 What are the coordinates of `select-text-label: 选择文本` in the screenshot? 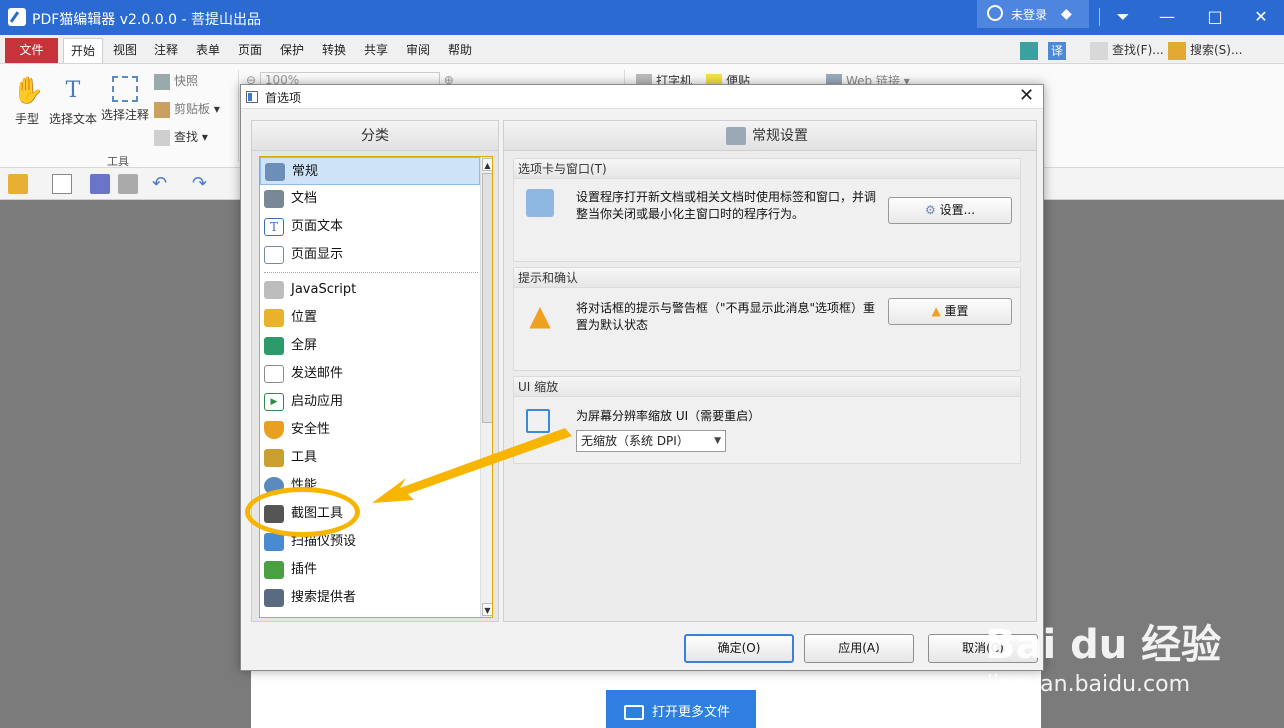 It's located at (72, 119).